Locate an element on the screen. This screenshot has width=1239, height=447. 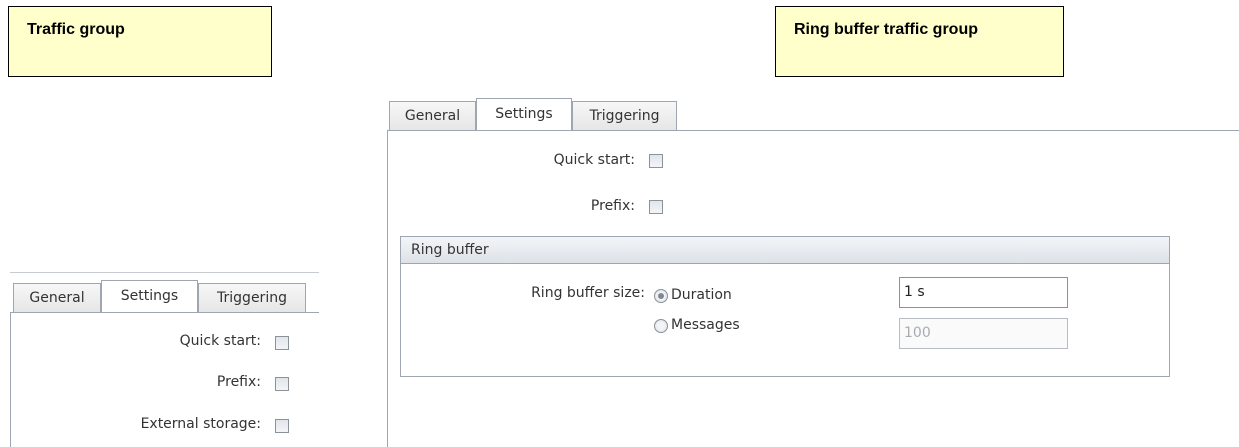
duration-radio is located at coordinates (661, 296).